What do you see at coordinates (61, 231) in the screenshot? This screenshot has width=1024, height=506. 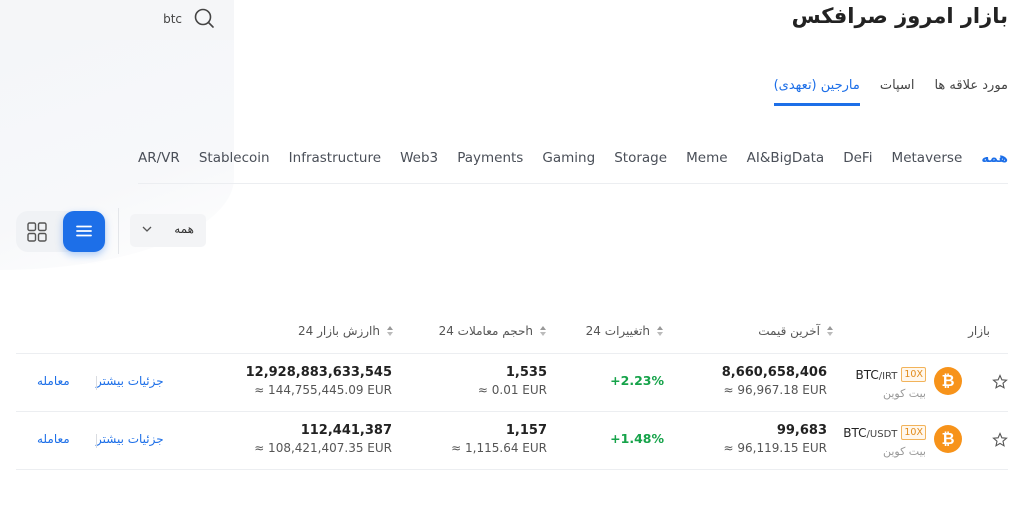 I see `view-toggle` at bounding box center [61, 231].